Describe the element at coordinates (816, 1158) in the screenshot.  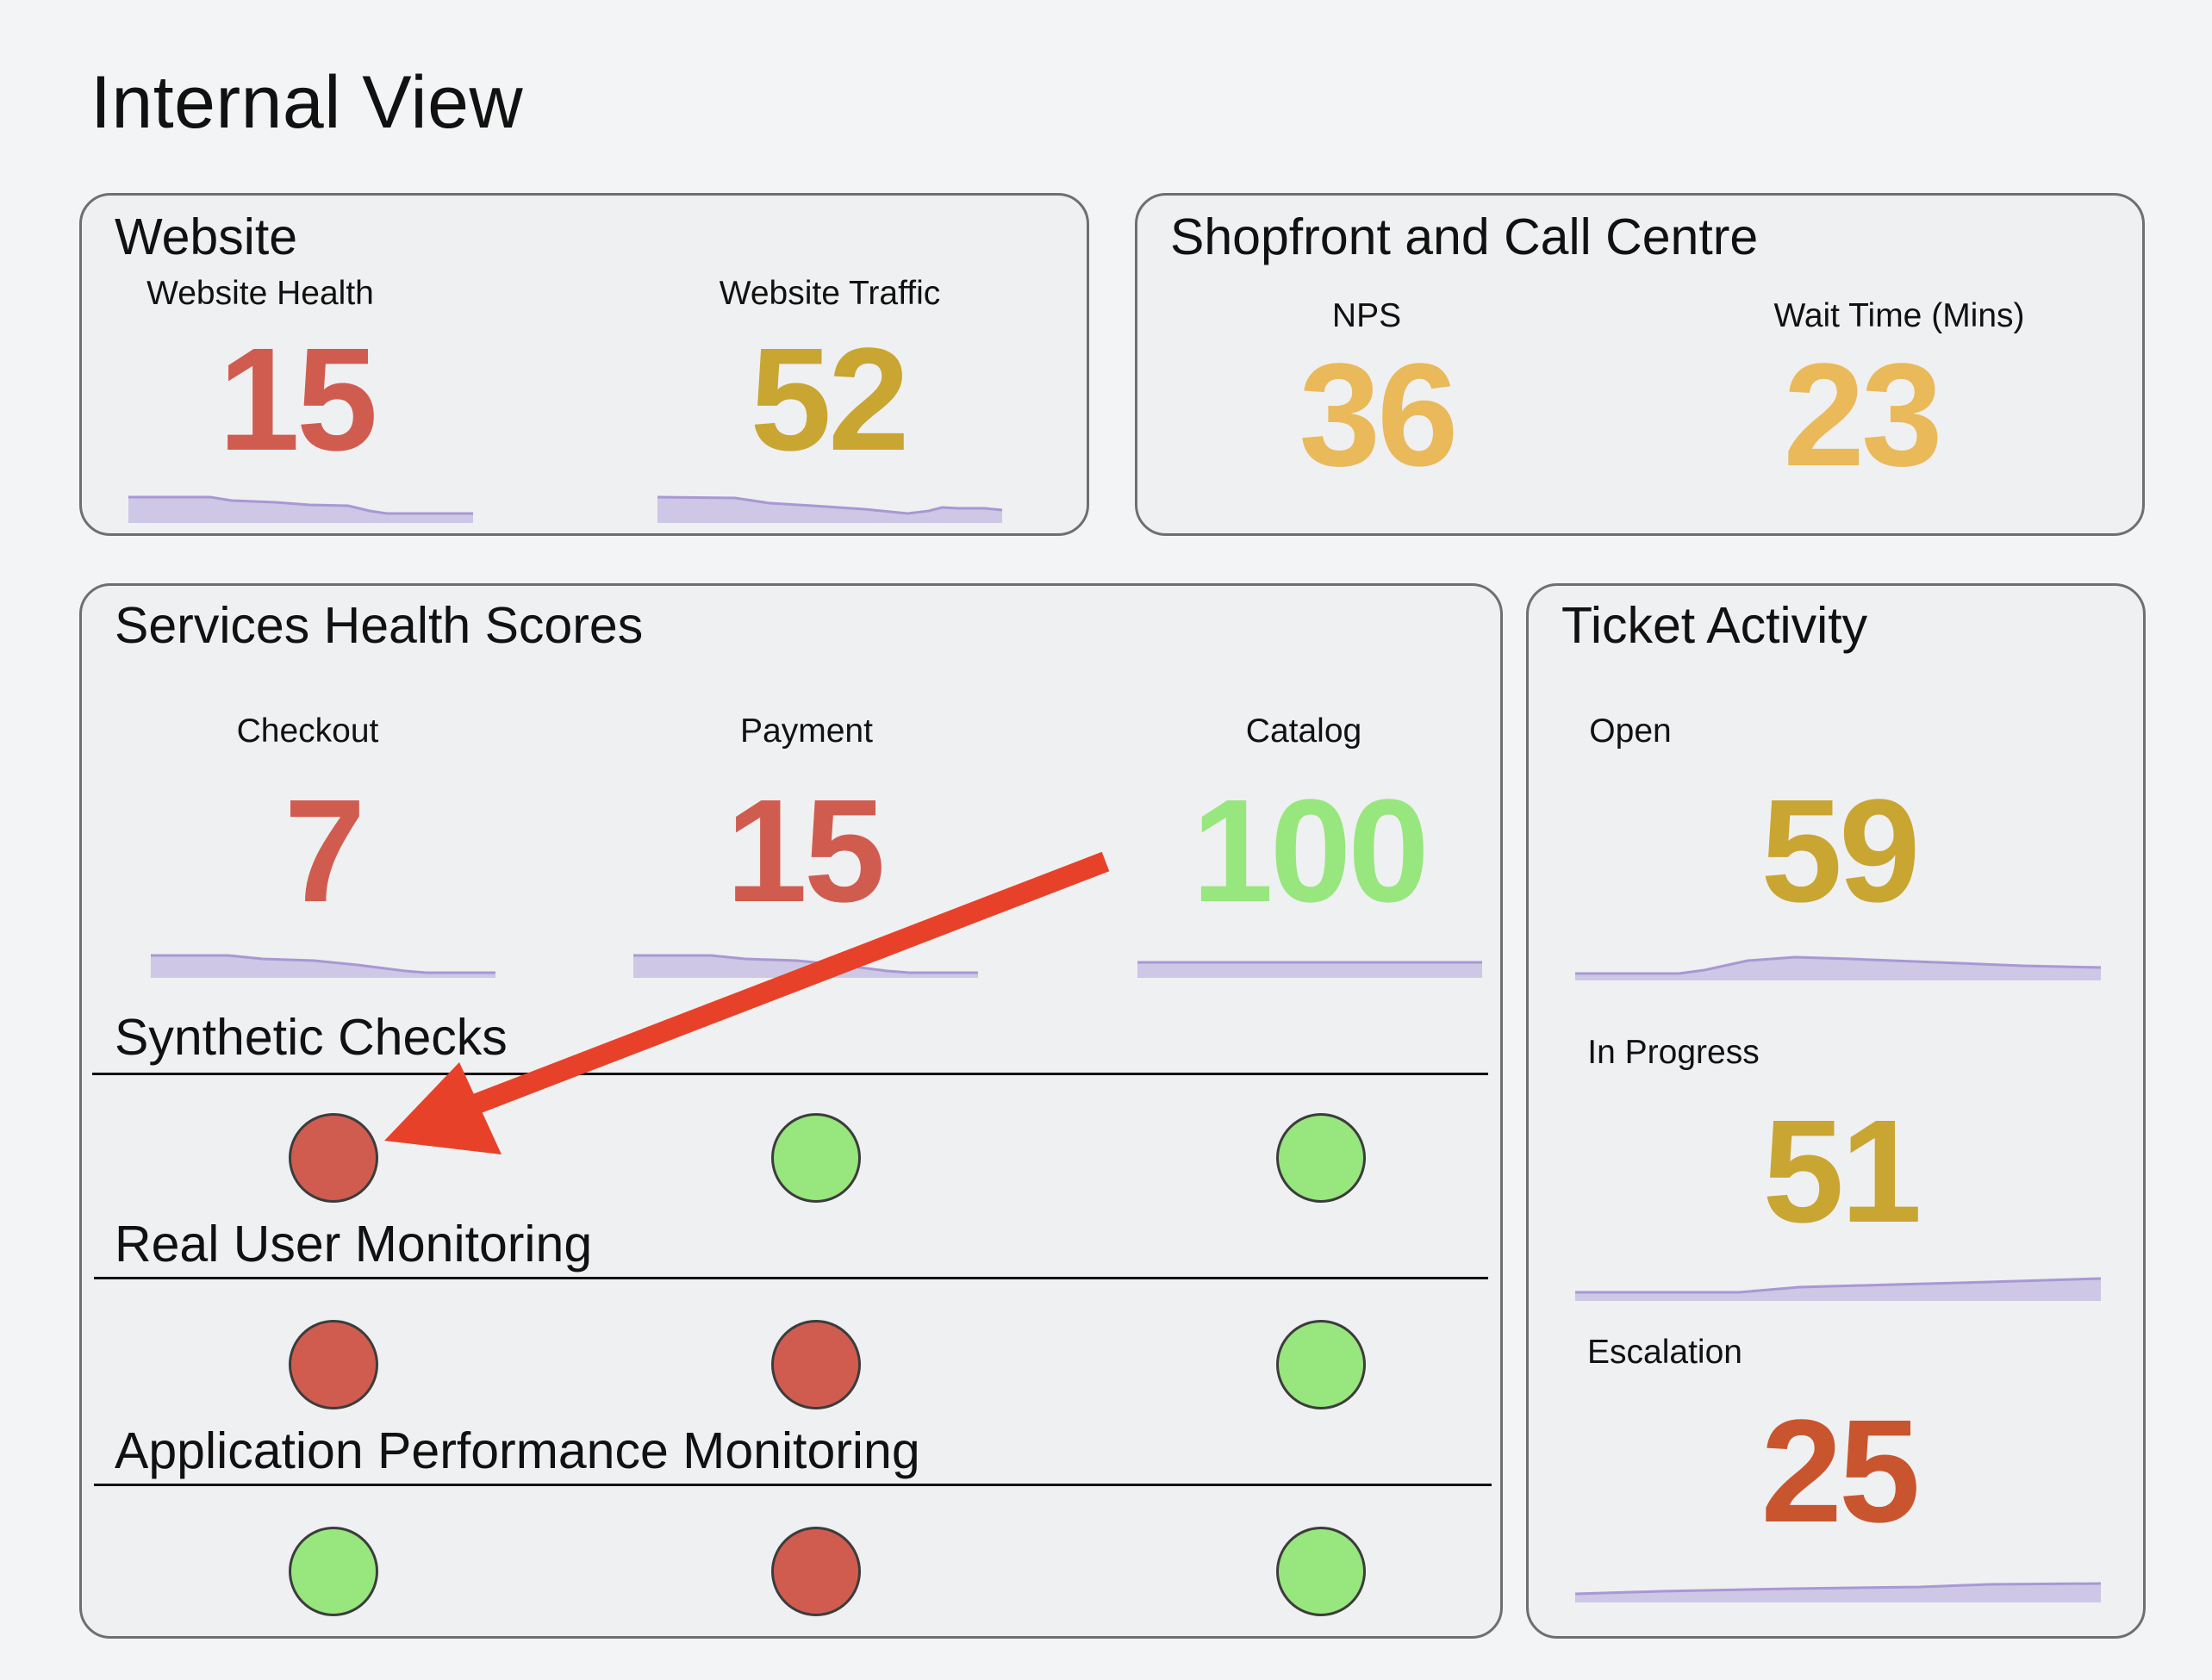
I see `status-dot-synthetic-payment` at that location.